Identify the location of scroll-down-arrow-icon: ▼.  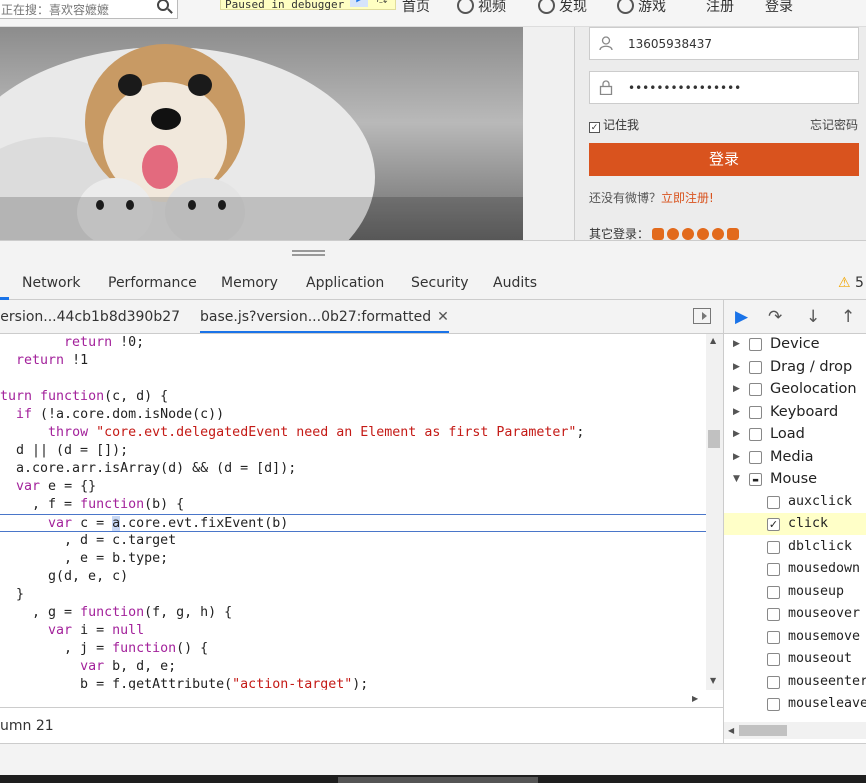
(713, 680).